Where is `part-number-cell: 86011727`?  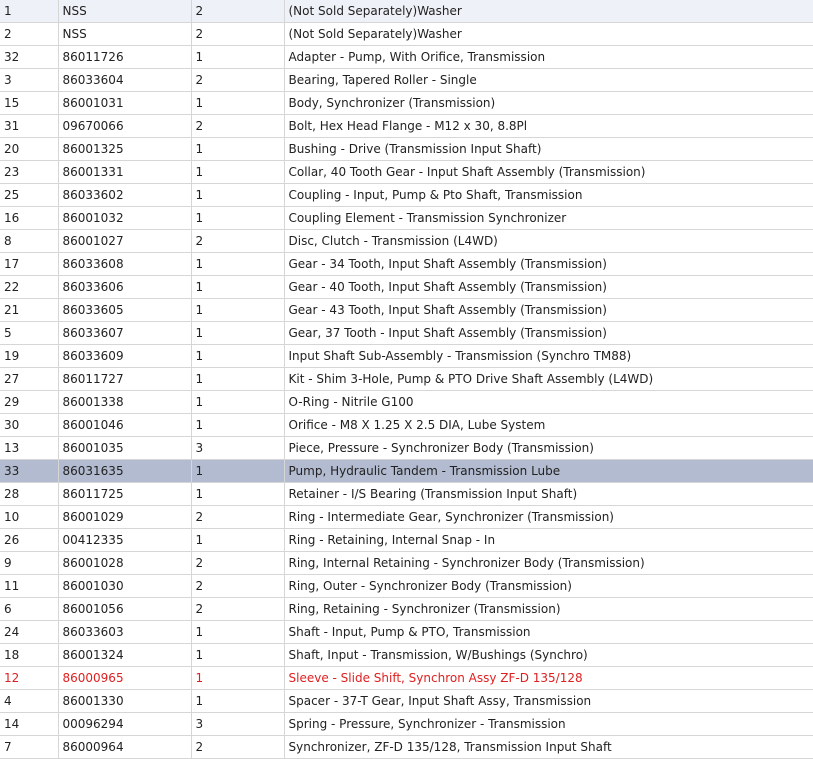 part-number-cell: 86011727 is located at coordinates (125, 379).